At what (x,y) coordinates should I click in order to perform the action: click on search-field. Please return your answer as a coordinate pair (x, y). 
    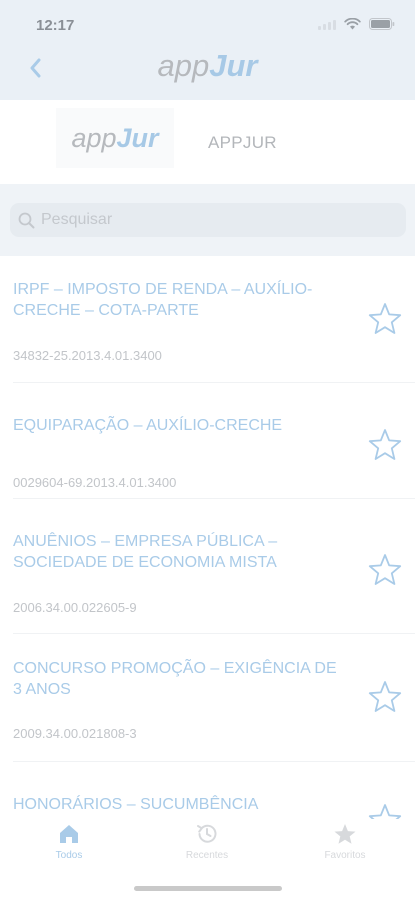
    Looking at the image, I should click on (208, 220).